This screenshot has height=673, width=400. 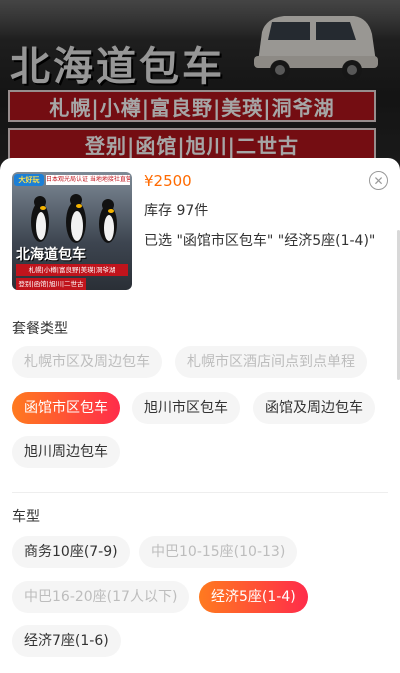 What do you see at coordinates (260, 241) in the screenshot?
I see `selected-options: 已选 "函馆市区包车" "经济5座(1-4)"` at bounding box center [260, 241].